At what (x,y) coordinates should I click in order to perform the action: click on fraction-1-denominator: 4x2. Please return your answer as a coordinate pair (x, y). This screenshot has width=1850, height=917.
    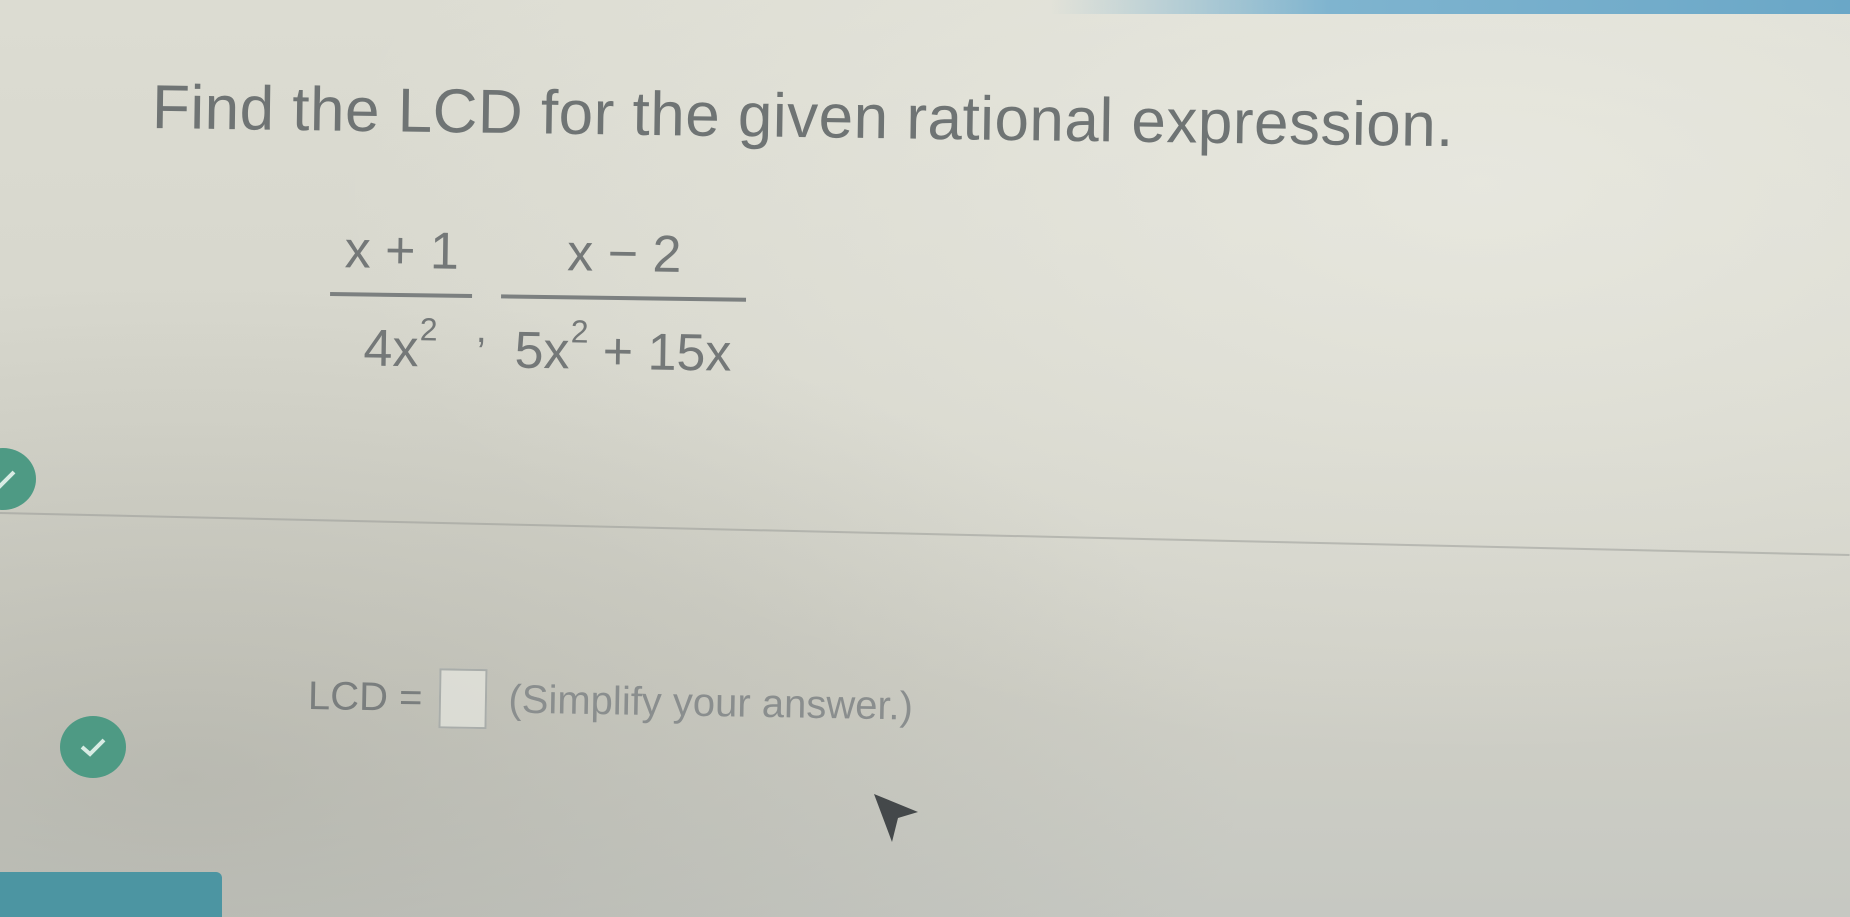
    Looking at the image, I should click on (400, 337).